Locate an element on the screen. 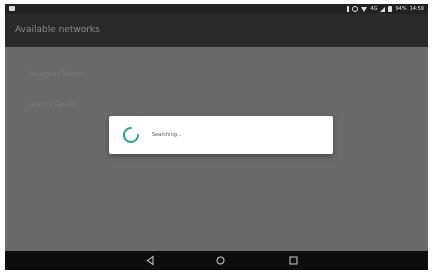 The height and width of the screenshot is (272, 433). bluetooth-icon is located at coordinates (348, 9).